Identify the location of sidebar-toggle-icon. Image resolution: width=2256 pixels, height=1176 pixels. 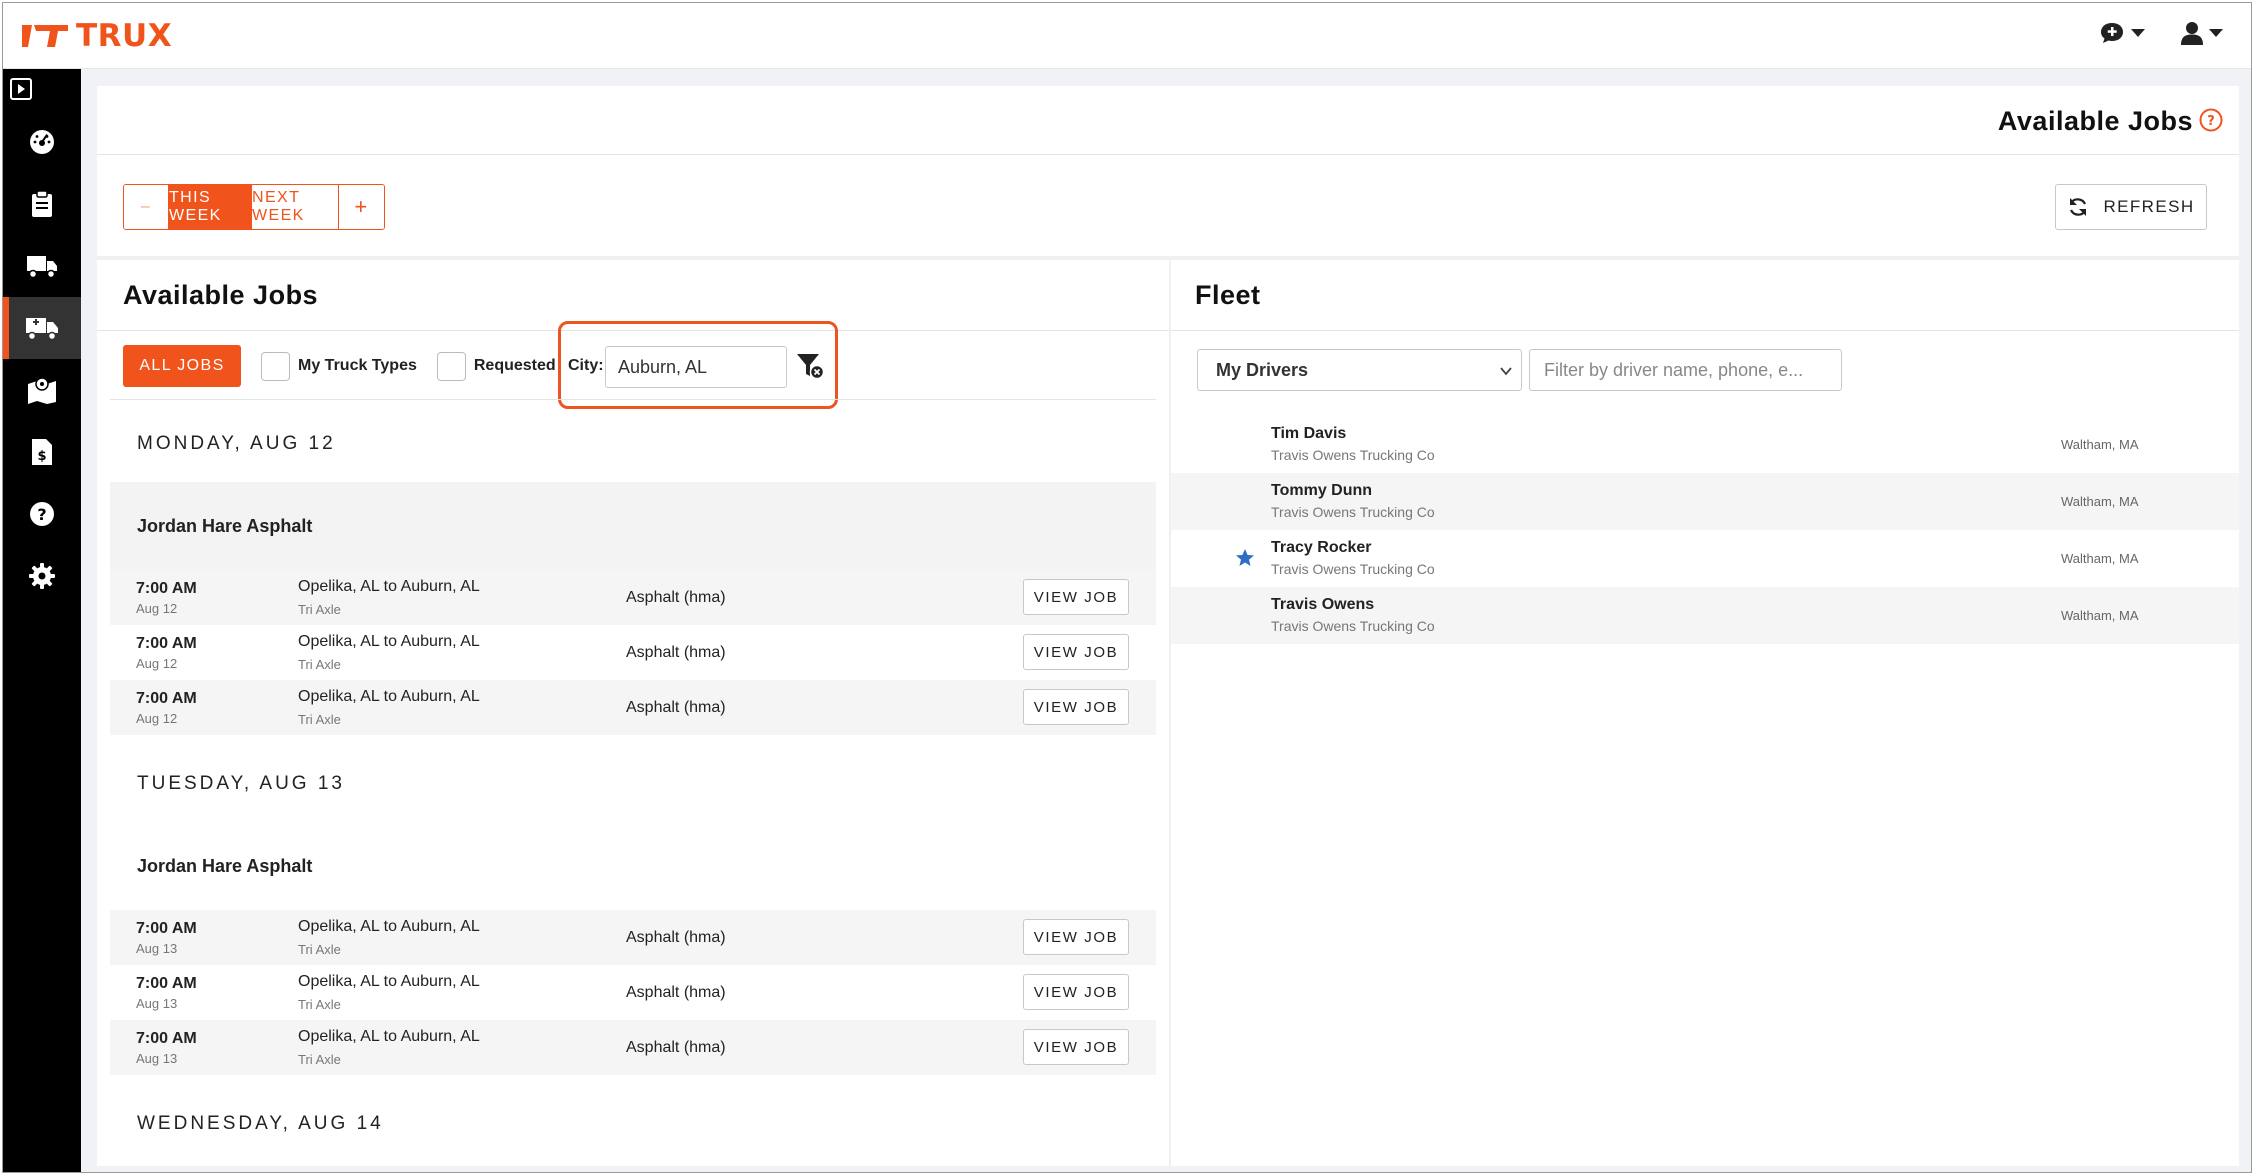
(21, 89).